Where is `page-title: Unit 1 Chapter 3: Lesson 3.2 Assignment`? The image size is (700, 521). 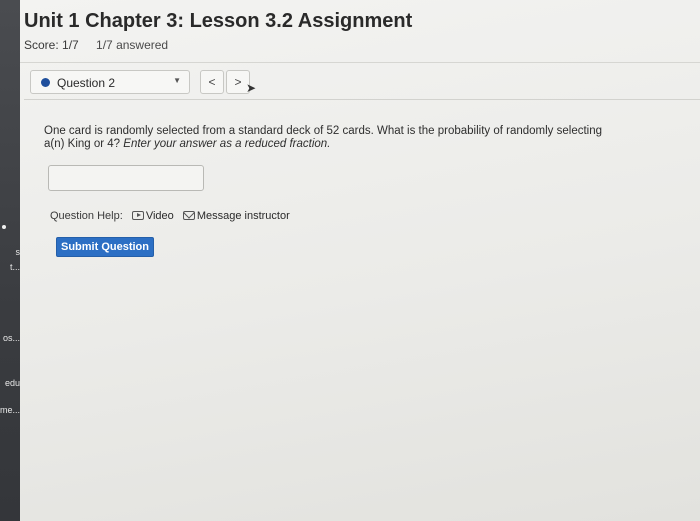
page-title: Unit 1 Chapter 3: Lesson 3.2 Assignment is located at coordinates (218, 21).